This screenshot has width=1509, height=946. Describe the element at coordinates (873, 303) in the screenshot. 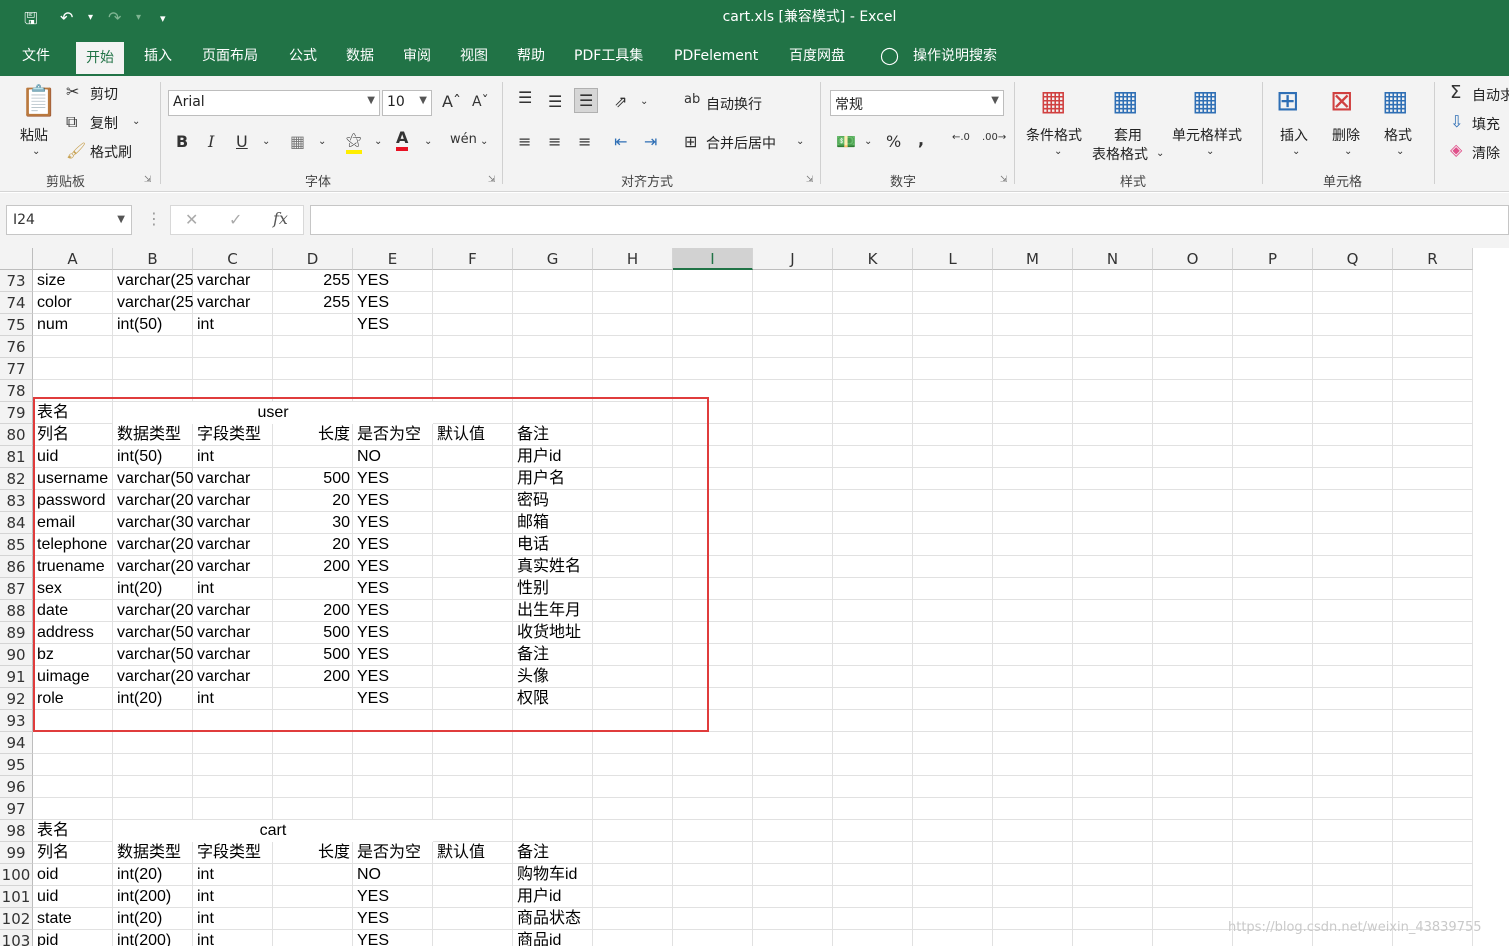

I see `cell-K74` at that location.